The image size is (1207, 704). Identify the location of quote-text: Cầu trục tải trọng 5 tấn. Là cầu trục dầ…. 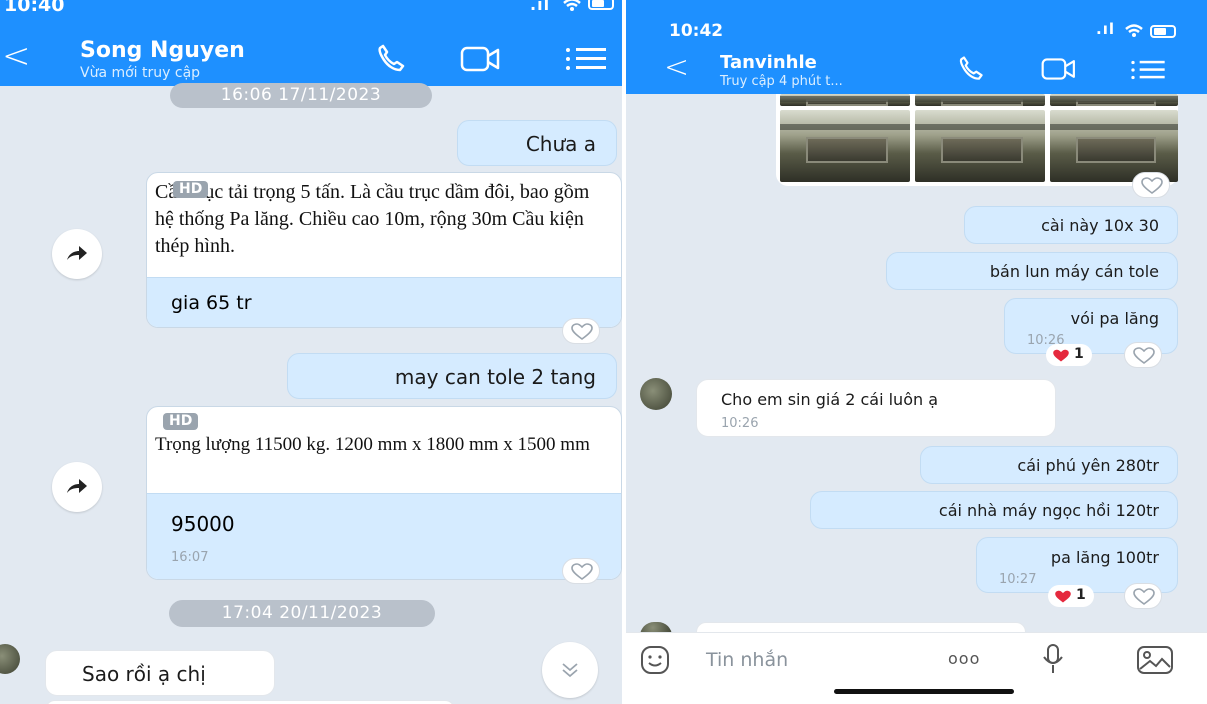
(372, 219).